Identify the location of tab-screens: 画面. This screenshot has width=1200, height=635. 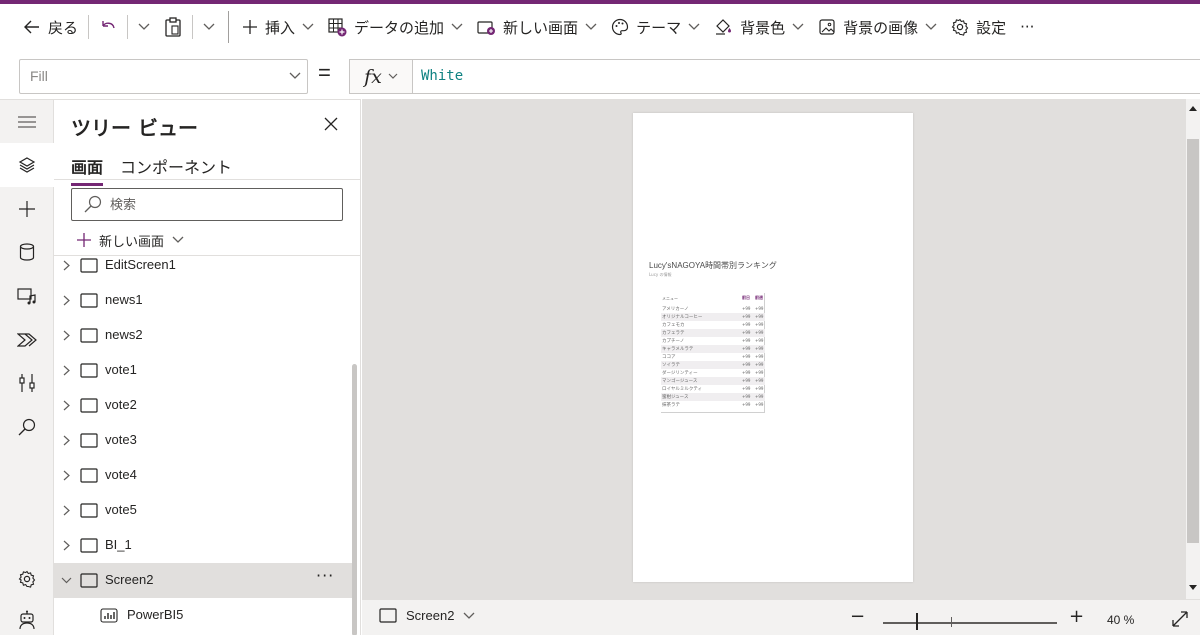
(87, 170).